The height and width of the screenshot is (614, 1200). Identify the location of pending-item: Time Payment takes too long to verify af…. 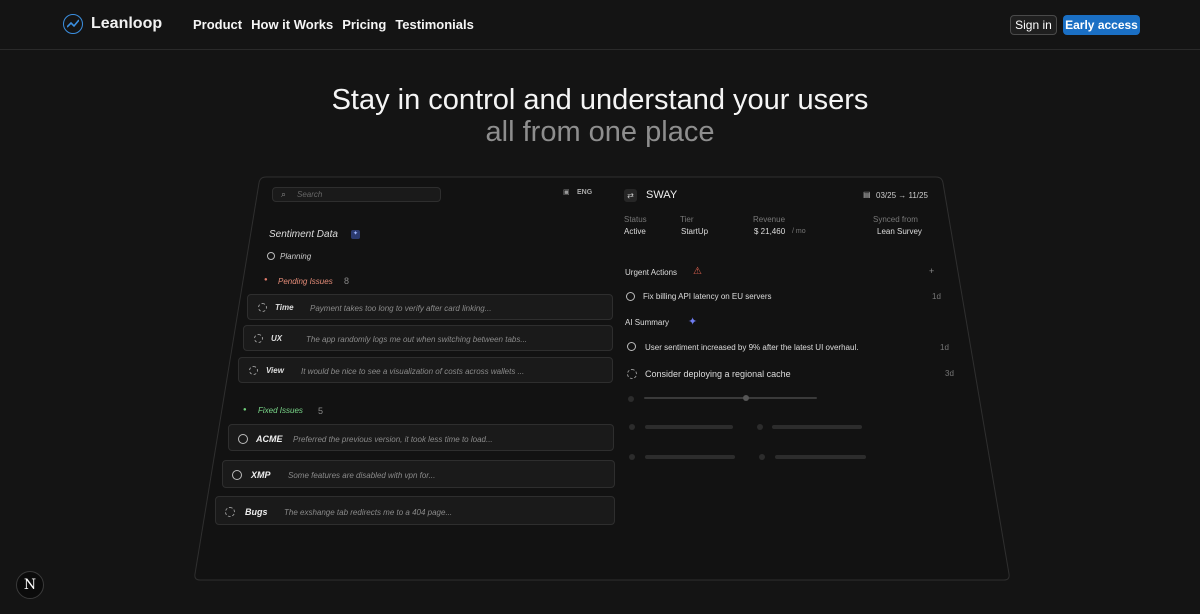
(430, 307).